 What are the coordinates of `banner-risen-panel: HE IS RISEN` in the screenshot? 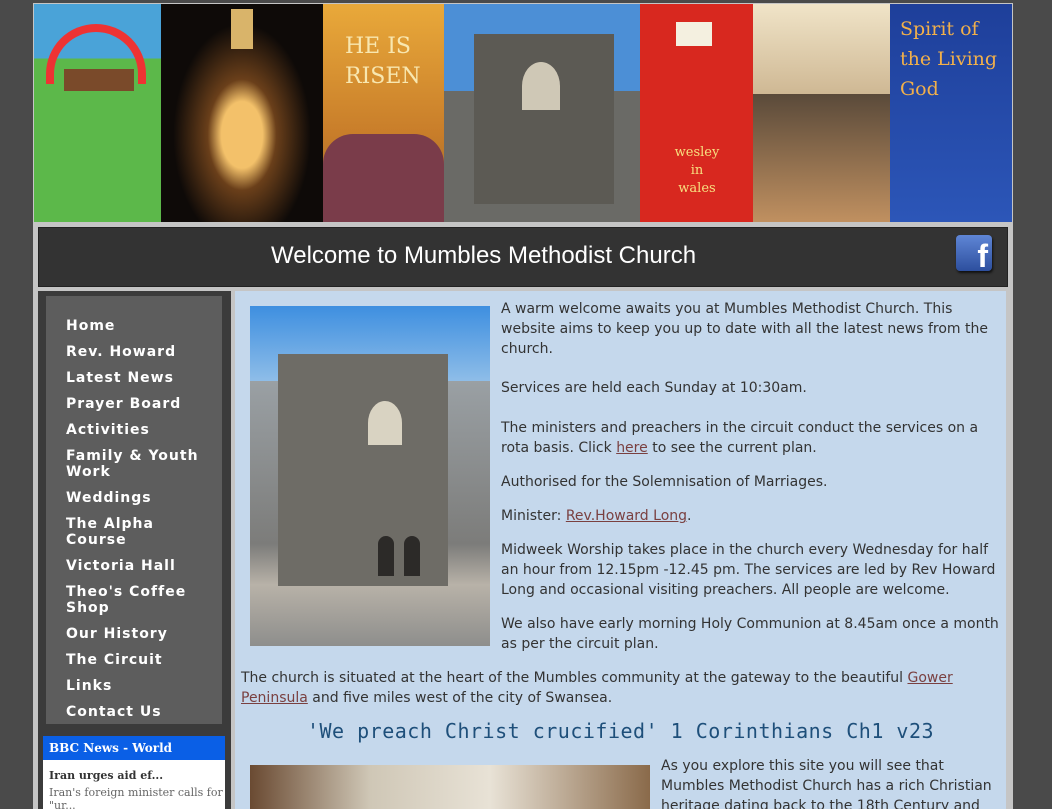 It's located at (383, 113).